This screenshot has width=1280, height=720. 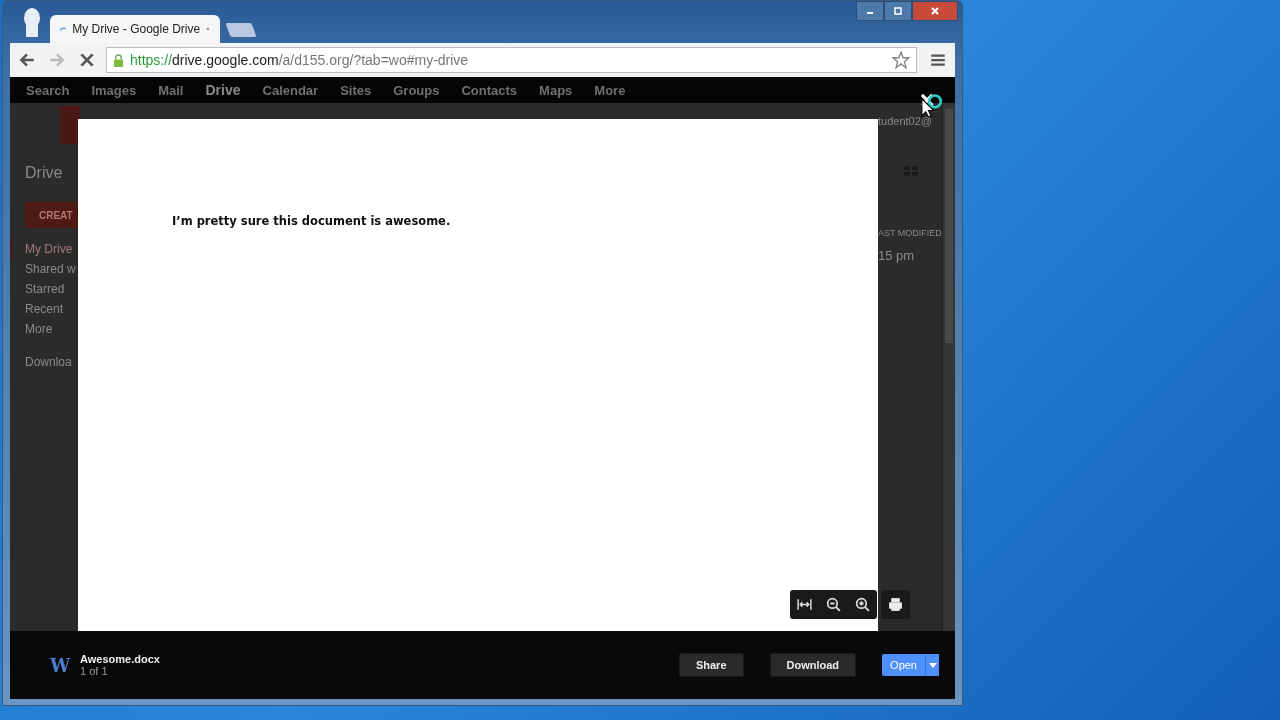 I want to click on nav-link: Drive, so click(x=223, y=90).